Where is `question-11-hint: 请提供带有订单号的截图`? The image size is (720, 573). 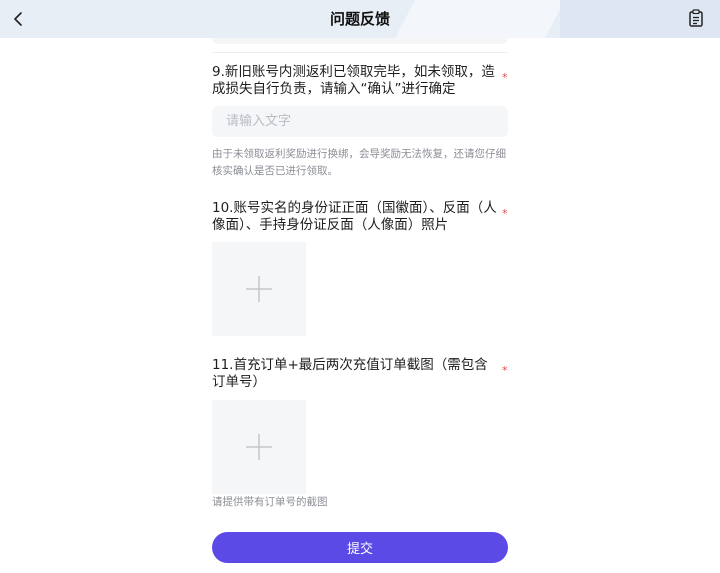
question-11-hint: 请提供带有订单号的截图 is located at coordinates (270, 502).